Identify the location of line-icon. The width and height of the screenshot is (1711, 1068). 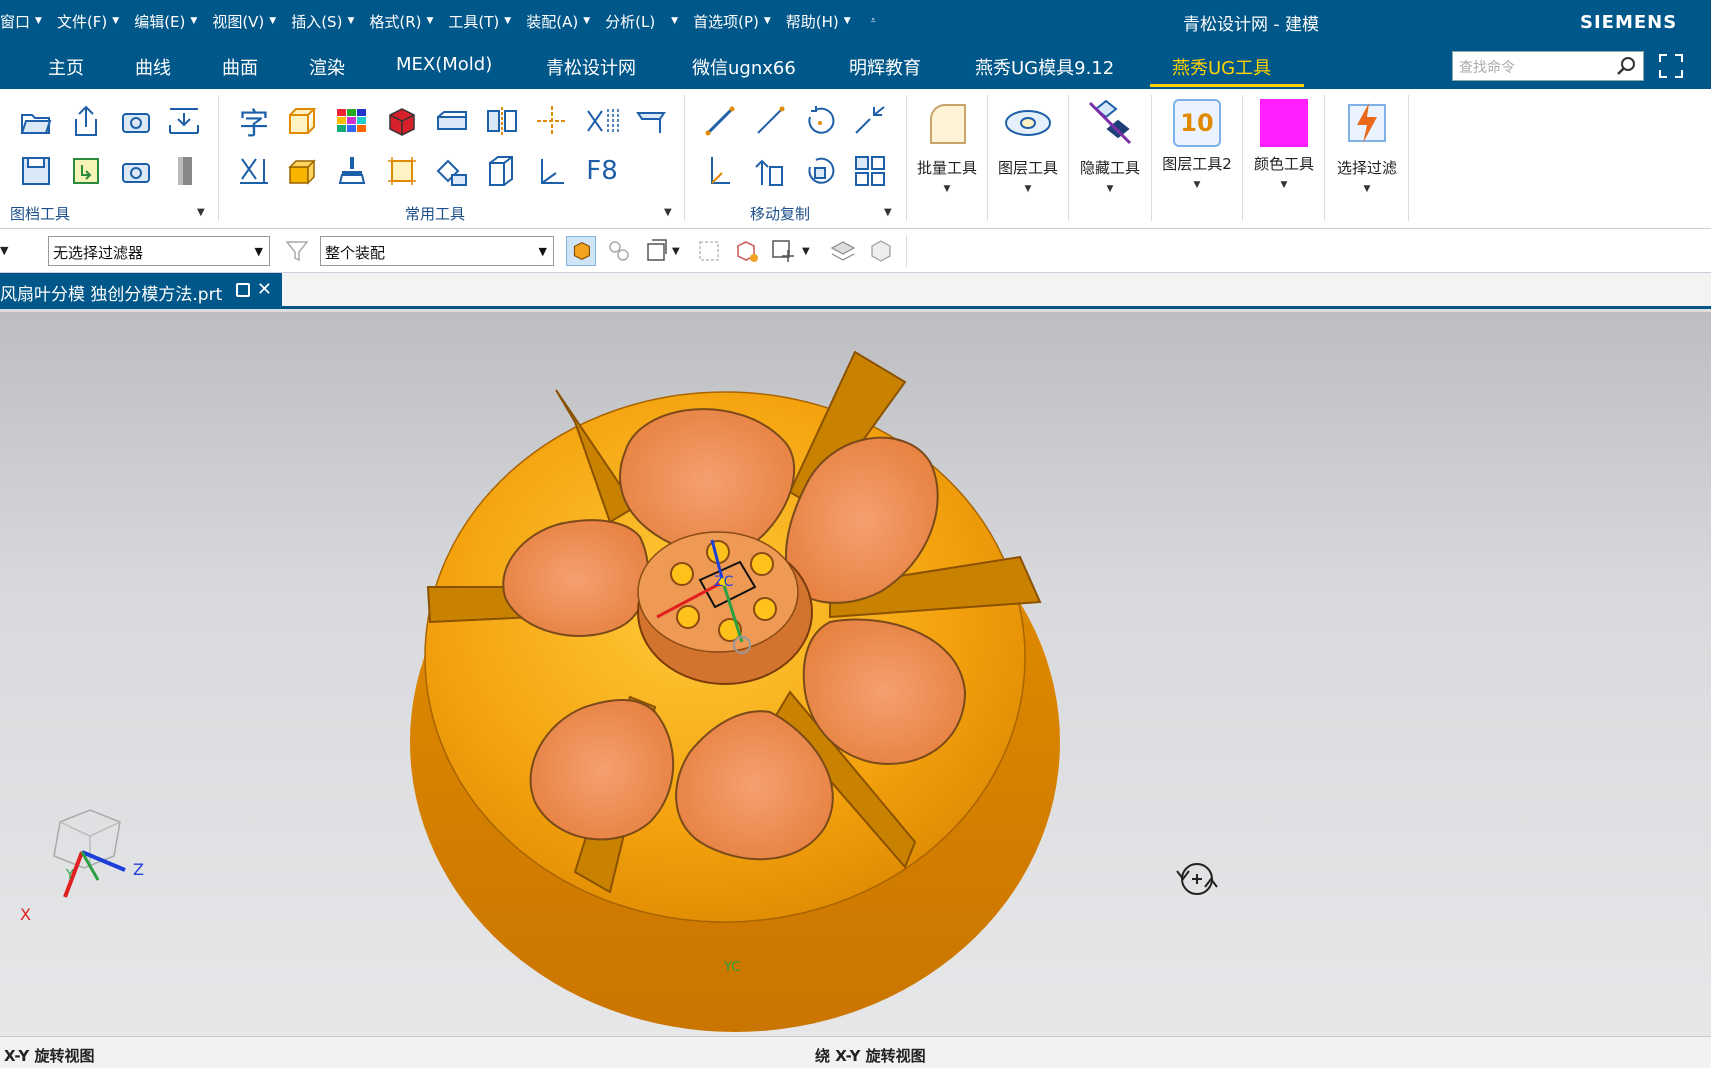
(720, 121).